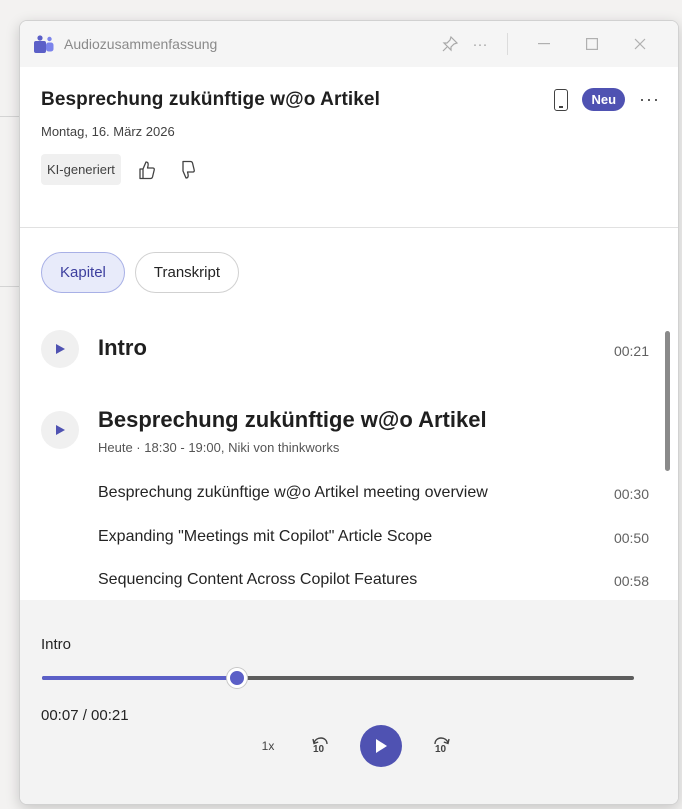 The image size is (682, 809). Describe the element at coordinates (649, 99) in the screenshot. I see `header-more-button: ···` at that location.